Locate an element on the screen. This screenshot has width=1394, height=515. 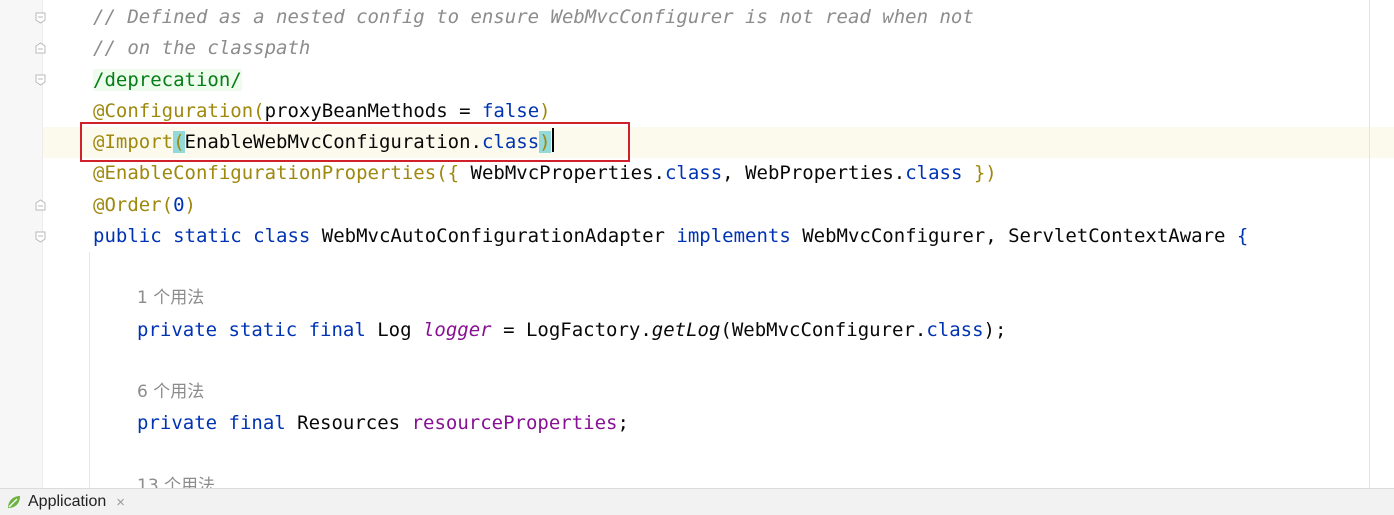
right-margin-guide is located at coordinates (1369, 244).